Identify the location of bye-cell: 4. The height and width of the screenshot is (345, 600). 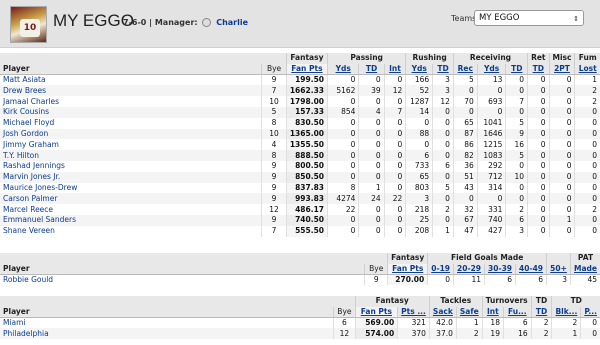
(274, 145).